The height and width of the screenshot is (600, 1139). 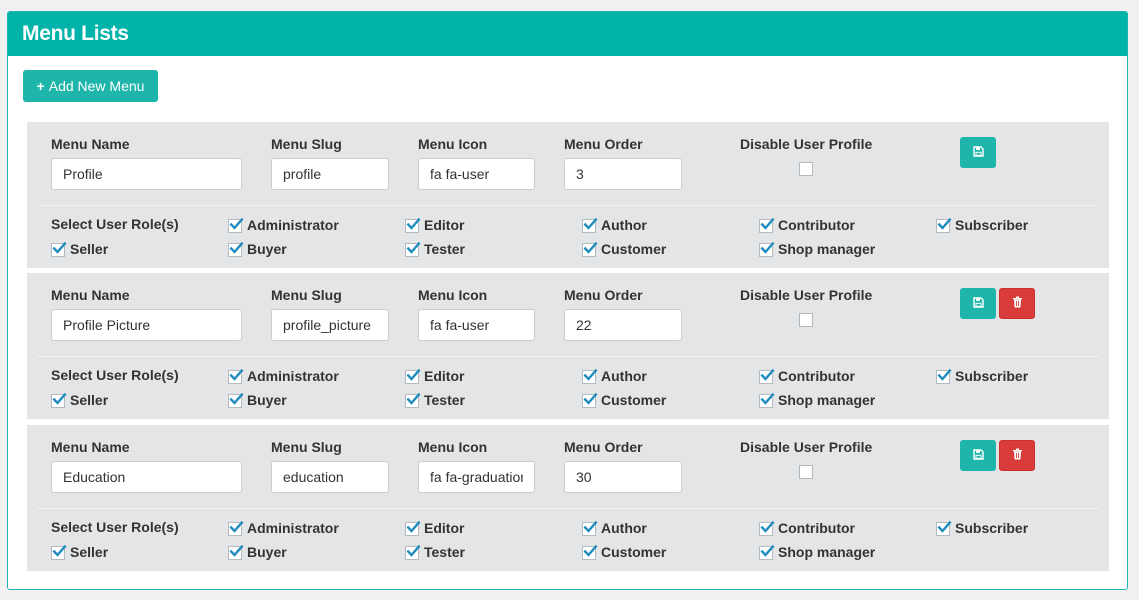 I want to click on role-label: Shop manager, so click(x=827, y=551).